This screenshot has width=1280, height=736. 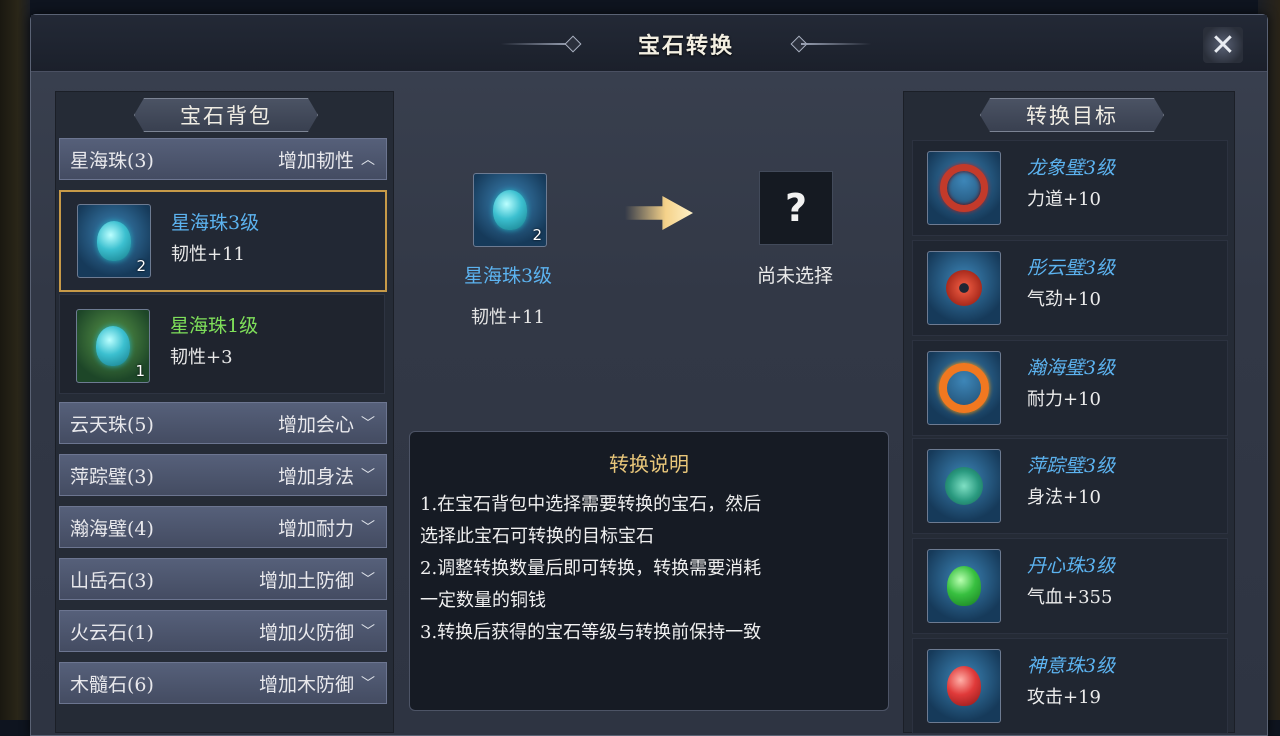 I want to click on jade-disc-gem-icon, so click(x=964, y=486).